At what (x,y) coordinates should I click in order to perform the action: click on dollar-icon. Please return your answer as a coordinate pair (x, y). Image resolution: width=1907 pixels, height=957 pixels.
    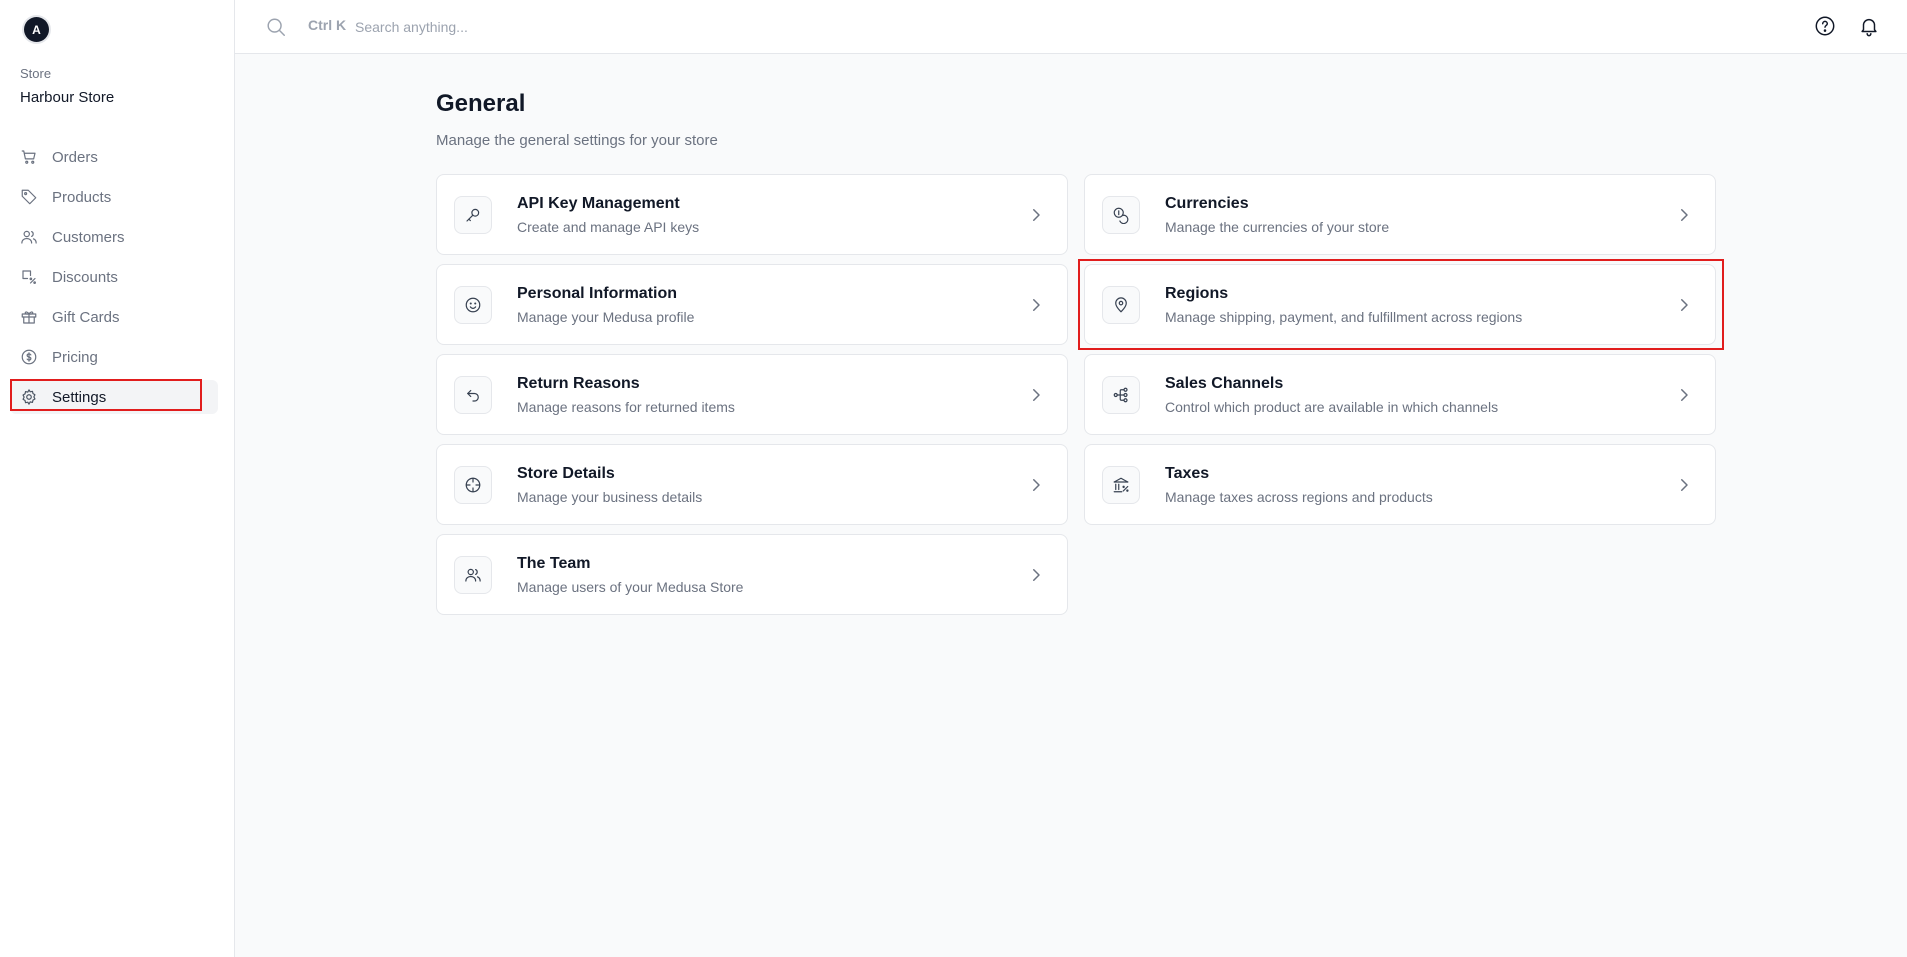
    Looking at the image, I should click on (29, 357).